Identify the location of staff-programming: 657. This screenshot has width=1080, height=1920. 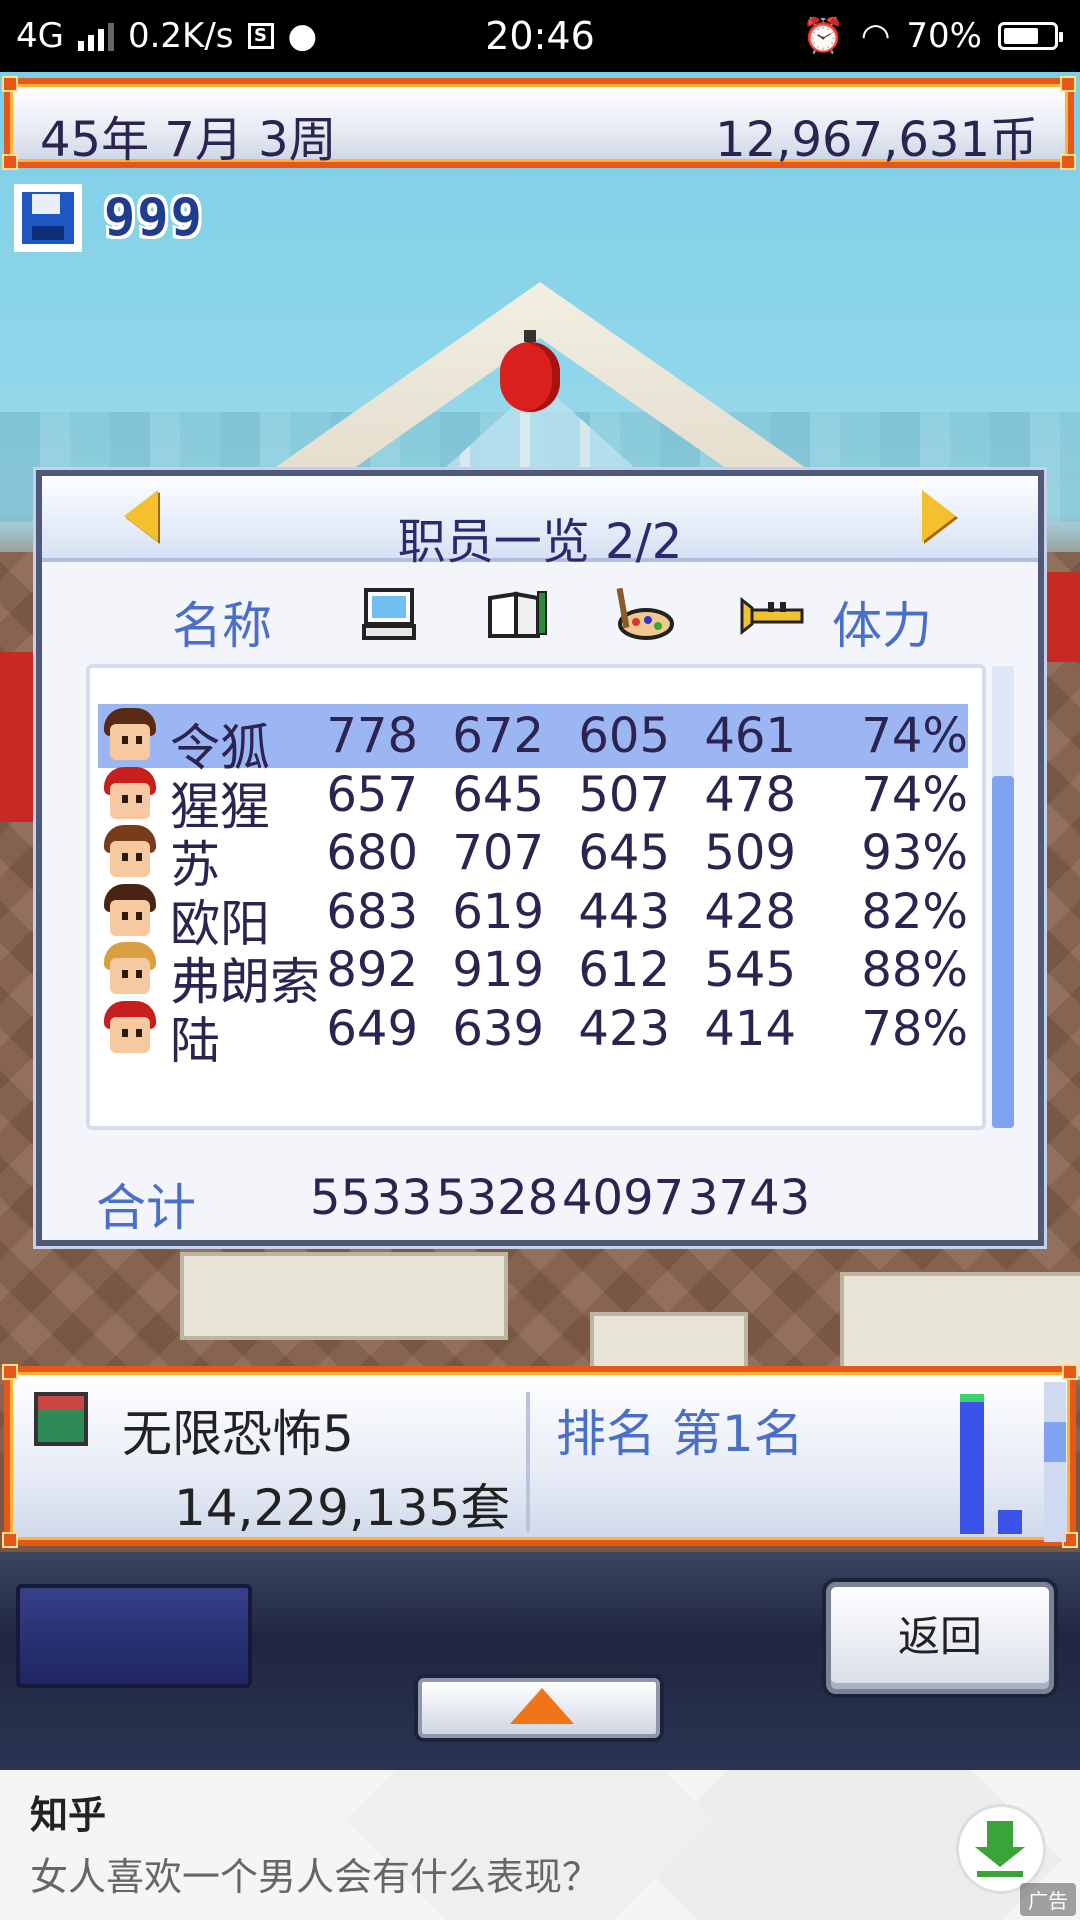
(372, 794).